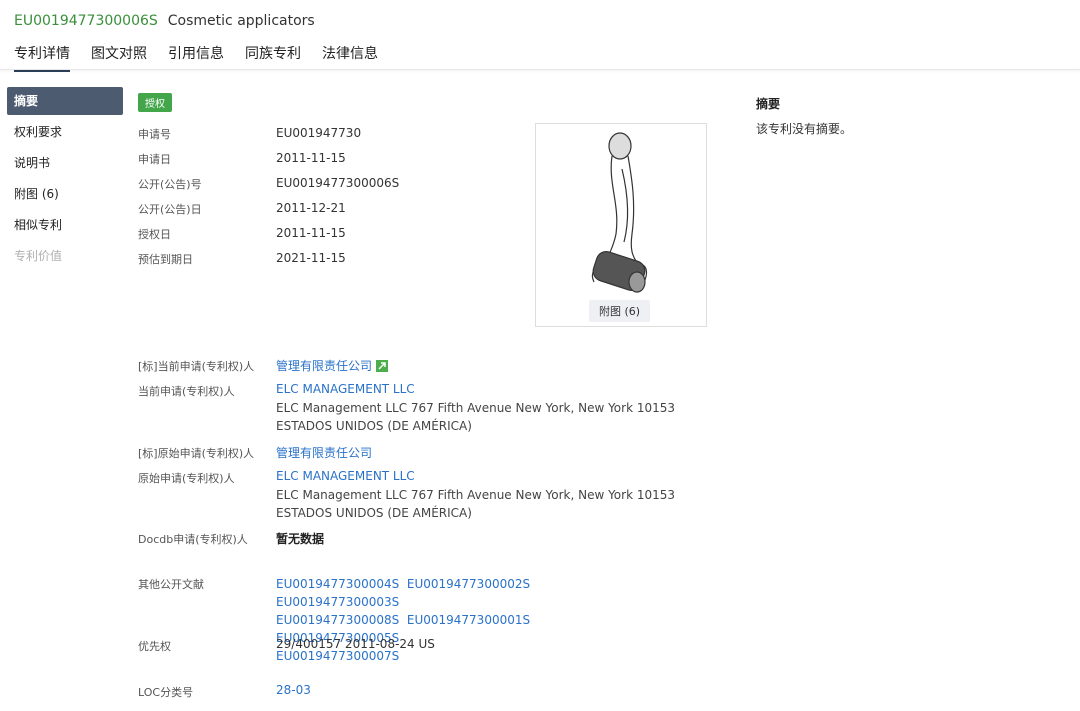 Image resolution: width=1080 pixels, height=711 pixels. What do you see at coordinates (337, 656) in the screenshot?
I see `other-doc-link: EU0019477300007S` at bounding box center [337, 656].